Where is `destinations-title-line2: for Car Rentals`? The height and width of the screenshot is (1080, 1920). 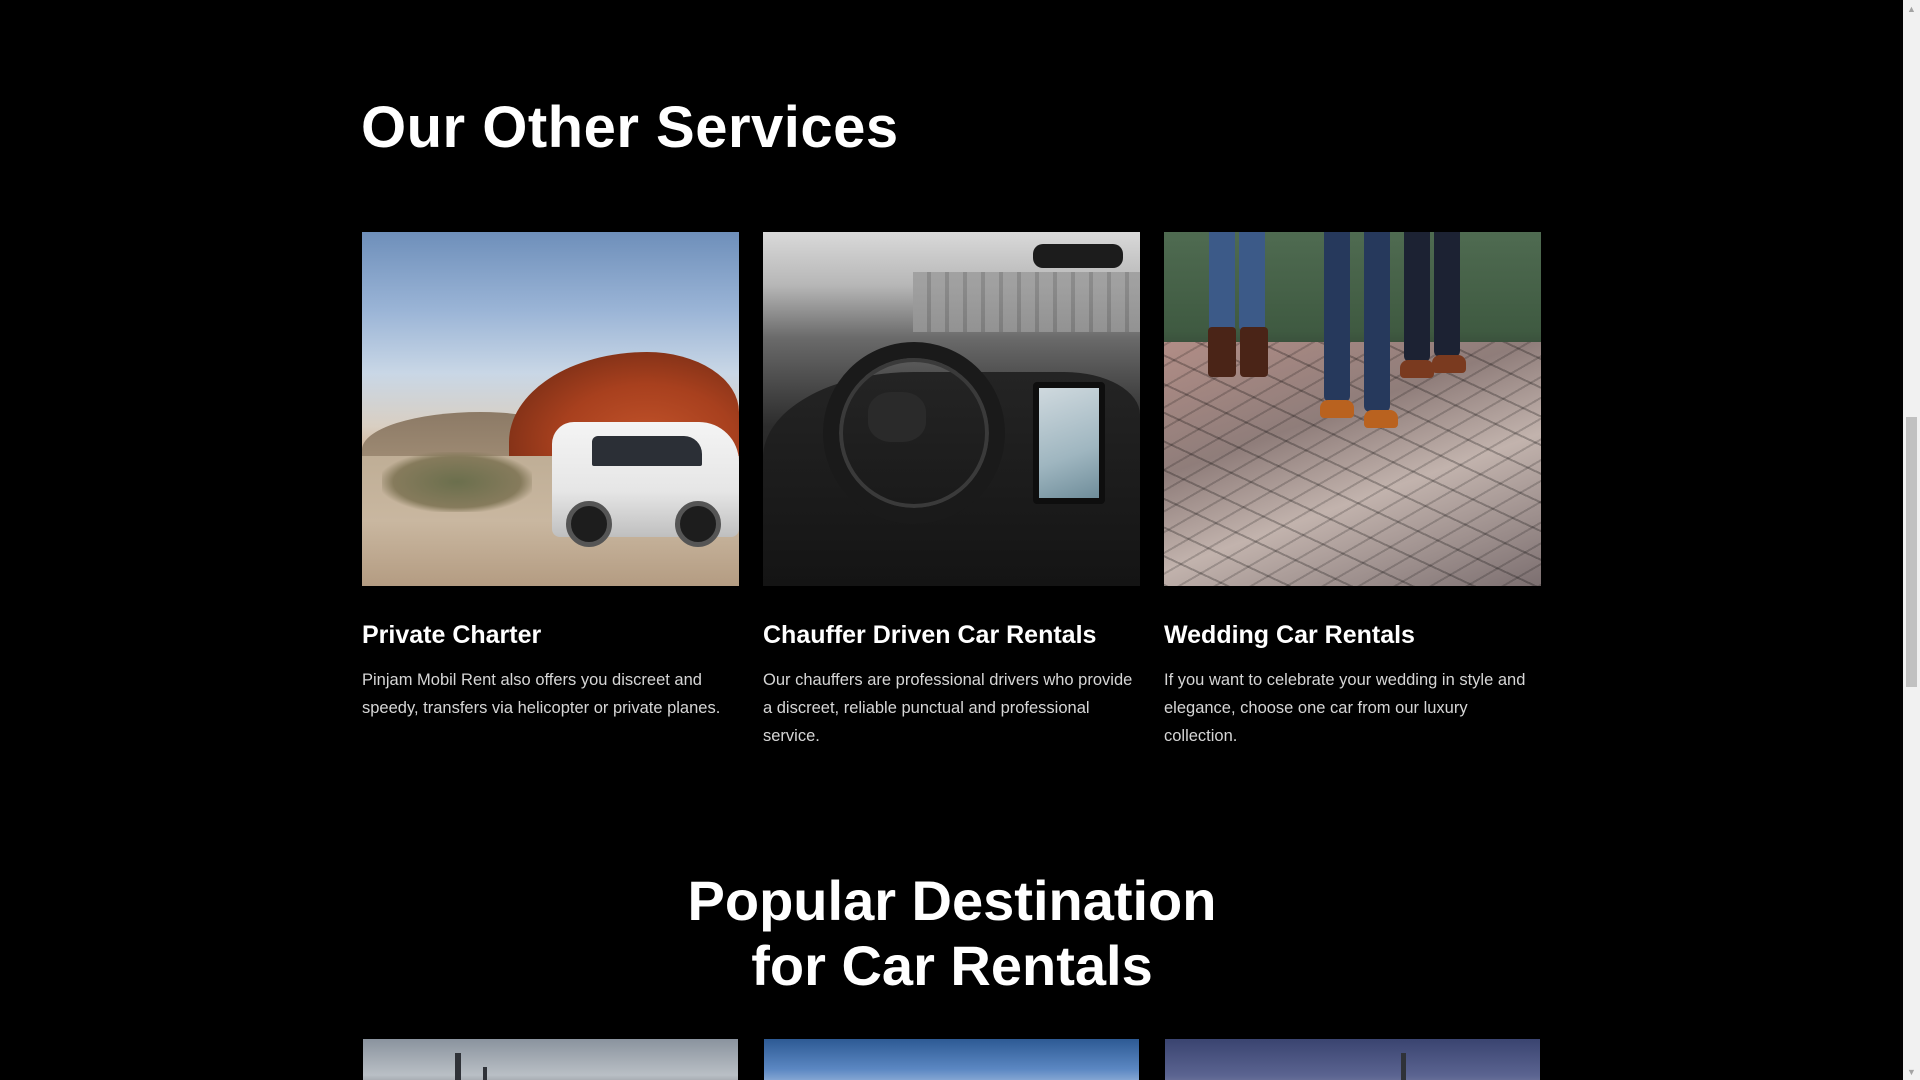
destinations-title-line2: for Car Rentals is located at coordinates (952, 965).